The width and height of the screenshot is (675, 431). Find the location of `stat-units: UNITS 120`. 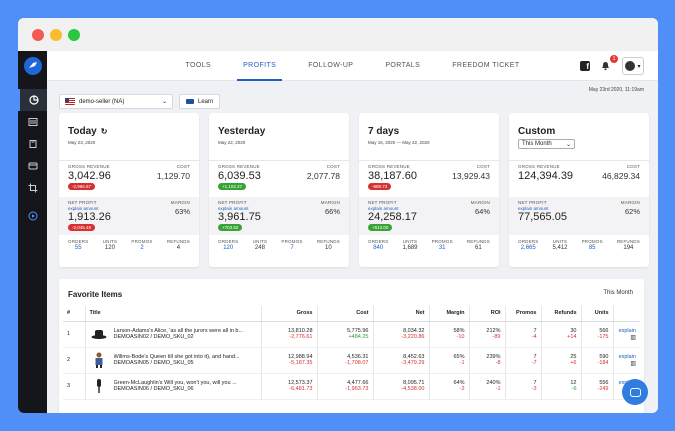

stat-units: UNITS 120 is located at coordinates (110, 245).